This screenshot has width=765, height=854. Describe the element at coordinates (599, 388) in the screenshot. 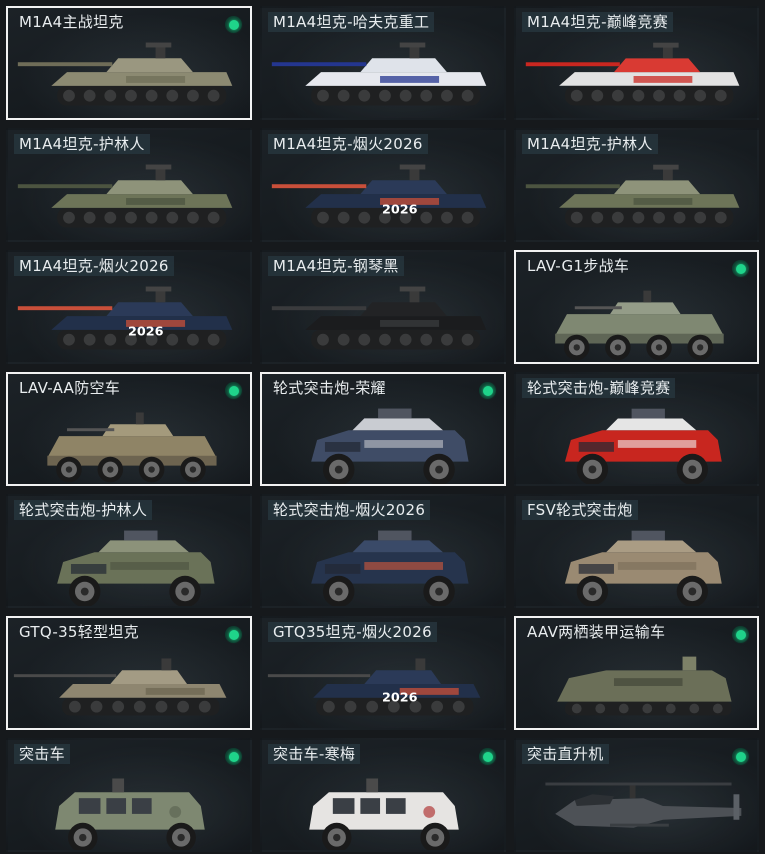

I see `vehicle-name: 轮式突击炮-巅峰竞赛` at that location.